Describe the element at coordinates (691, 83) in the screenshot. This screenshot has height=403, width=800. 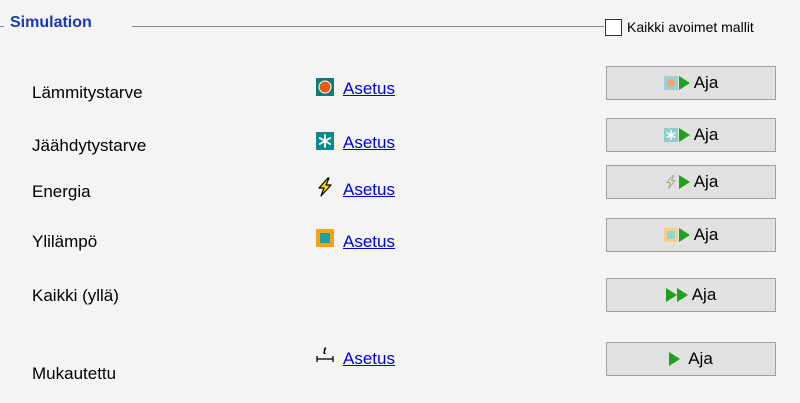
I see `run-heating-button: Aja` at that location.